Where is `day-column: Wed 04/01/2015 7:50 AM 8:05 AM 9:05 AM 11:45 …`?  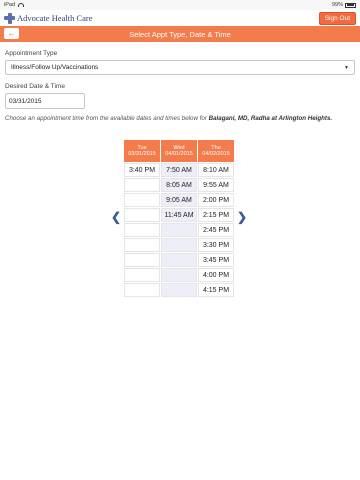 day-column: Wed 04/01/2015 7:50 AM 8:05 AM 9:05 AM 11:45 … is located at coordinates (179, 218).